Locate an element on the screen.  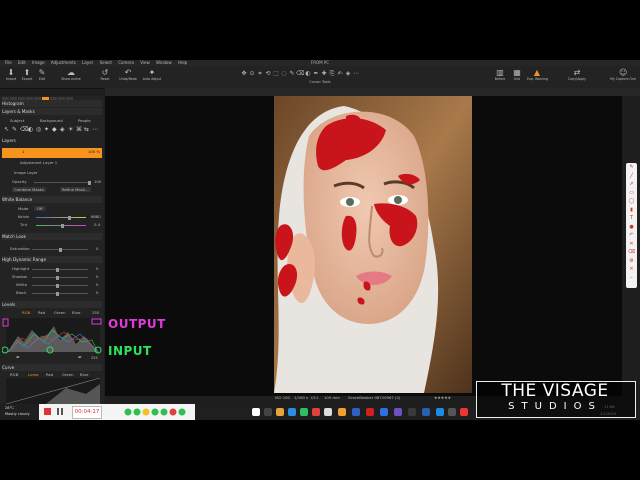
app-icon is located at coordinates (328, 412).